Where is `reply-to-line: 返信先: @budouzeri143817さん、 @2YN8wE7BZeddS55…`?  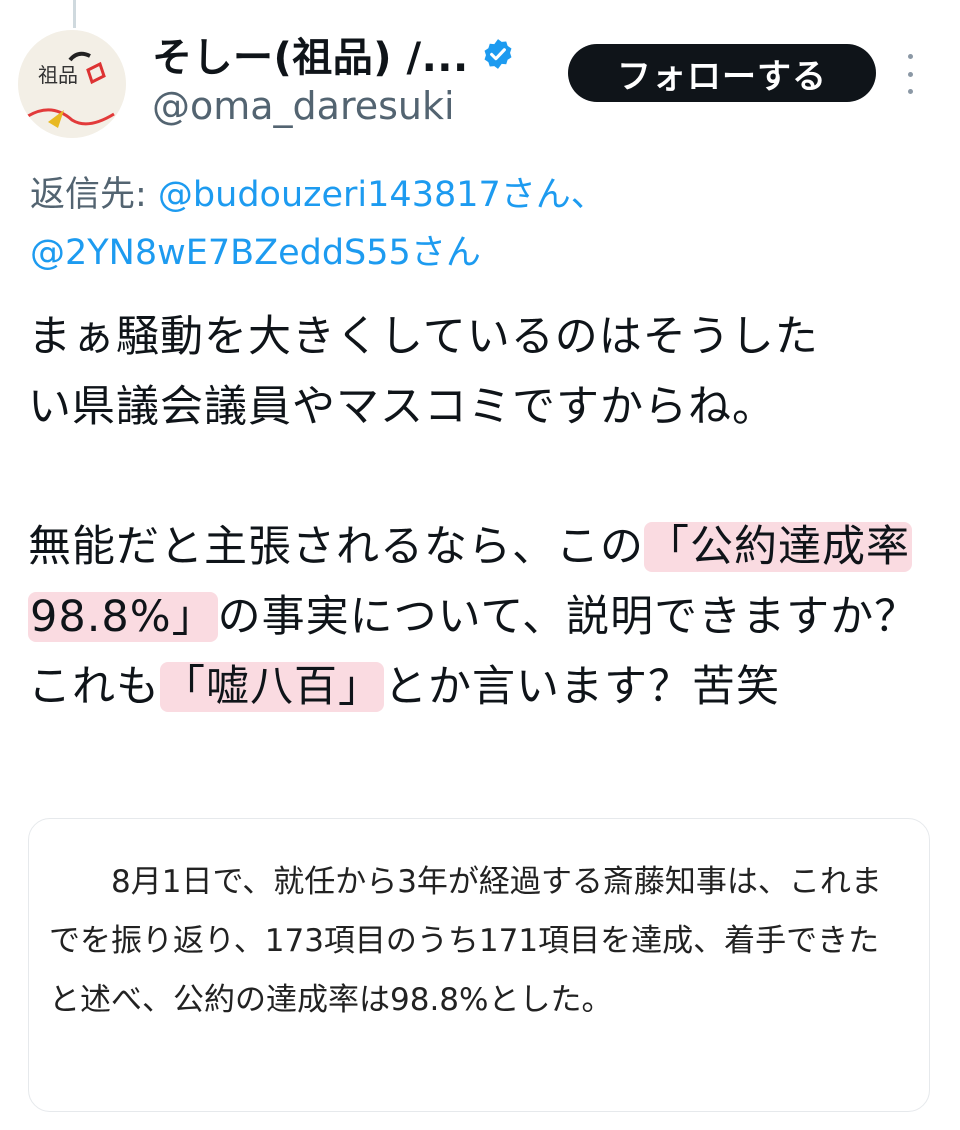
reply-to-line: 返信先: @budouzeri143817さん、 @2YN8wE7BZeddS55… is located at coordinates (480, 224).